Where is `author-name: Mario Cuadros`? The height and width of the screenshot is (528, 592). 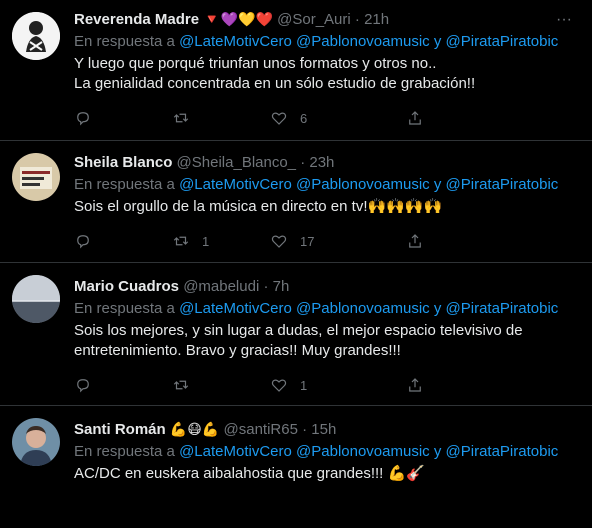 author-name: Mario Cuadros is located at coordinates (126, 286).